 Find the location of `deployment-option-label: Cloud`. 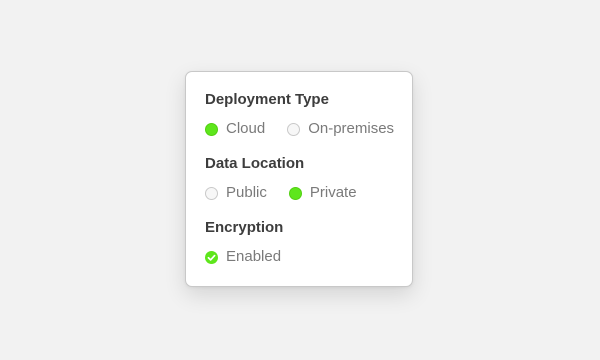

deployment-option-label: Cloud is located at coordinates (246, 128).